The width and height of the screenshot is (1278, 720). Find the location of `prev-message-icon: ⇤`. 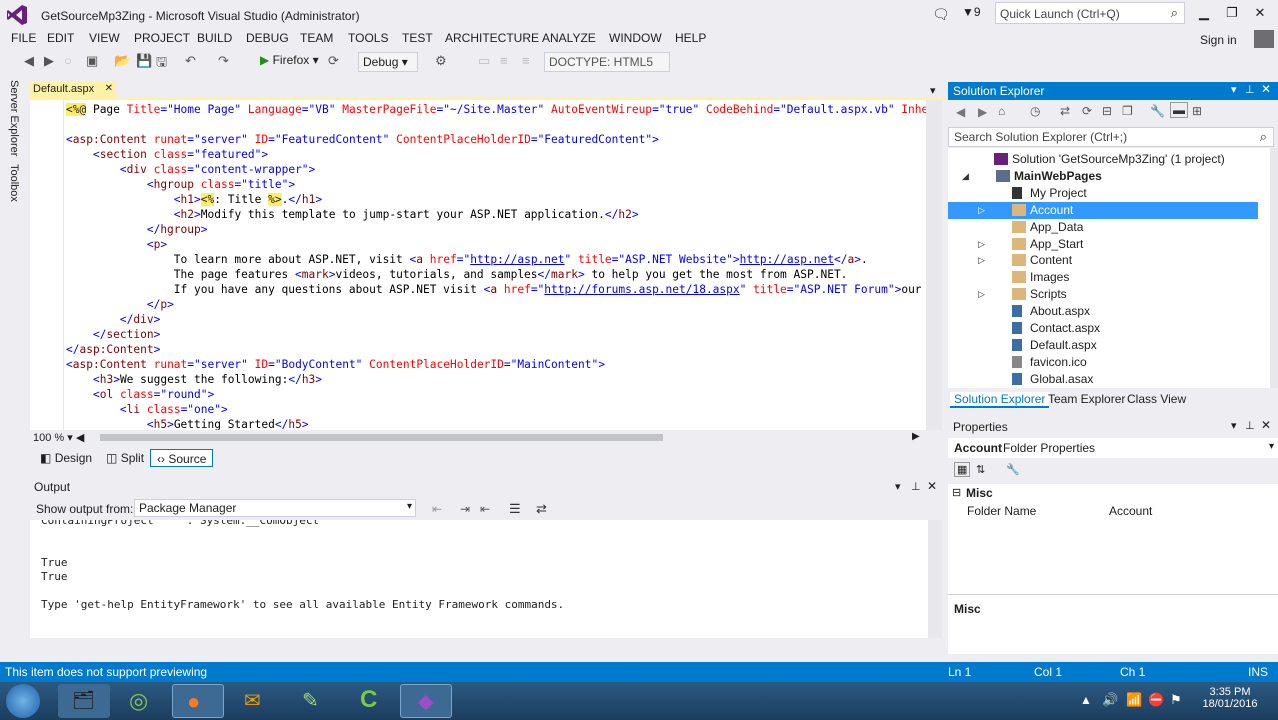

prev-message-icon: ⇤ is located at coordinates (485, 509).